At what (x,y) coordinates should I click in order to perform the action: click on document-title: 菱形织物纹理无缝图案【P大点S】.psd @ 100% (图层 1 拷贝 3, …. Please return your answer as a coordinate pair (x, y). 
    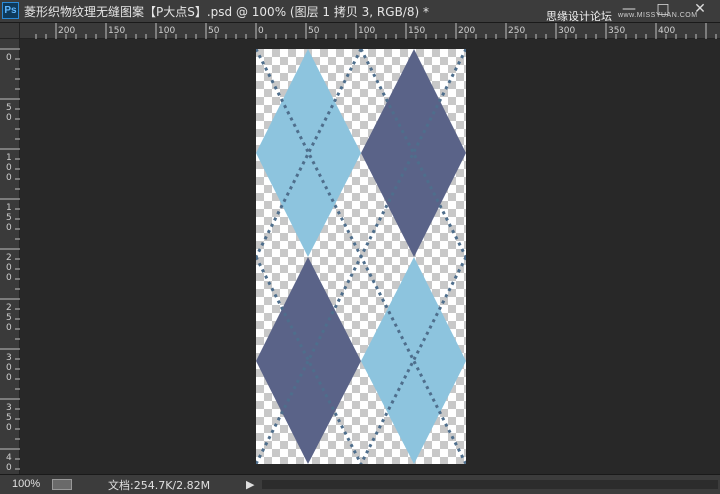
    Looking at the image, I should click on (226, 12).